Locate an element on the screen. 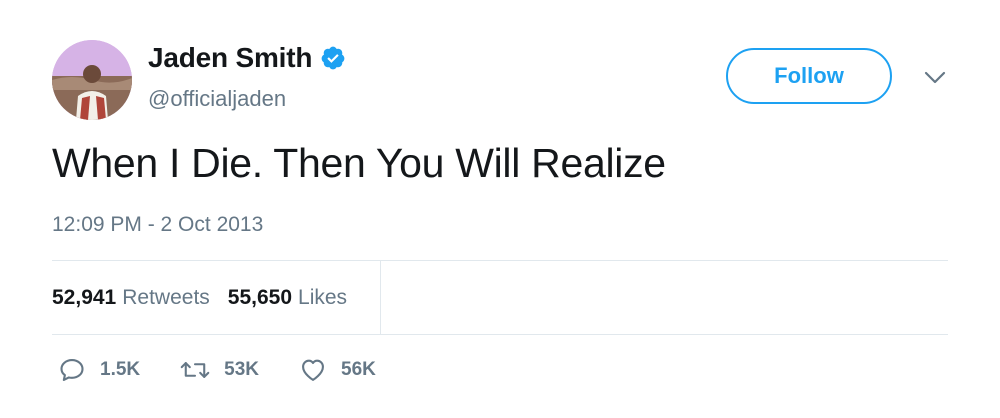 This screenshot has width=1000, height=418. likes-stat: 55,650 Likes is located at coordinates (287, 298).